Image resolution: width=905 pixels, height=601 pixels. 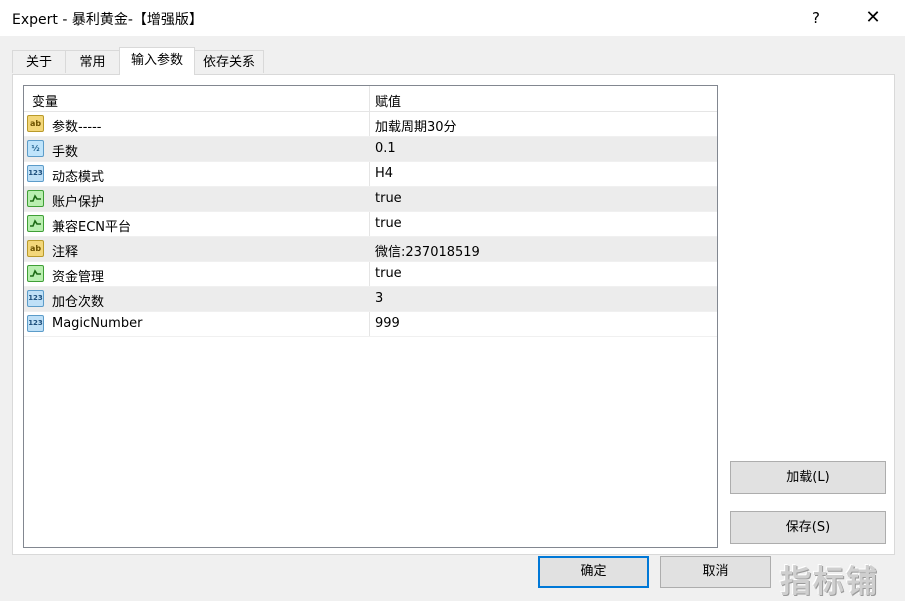 I want to click on load-button: 加载(L), so click(x=808, y=477).